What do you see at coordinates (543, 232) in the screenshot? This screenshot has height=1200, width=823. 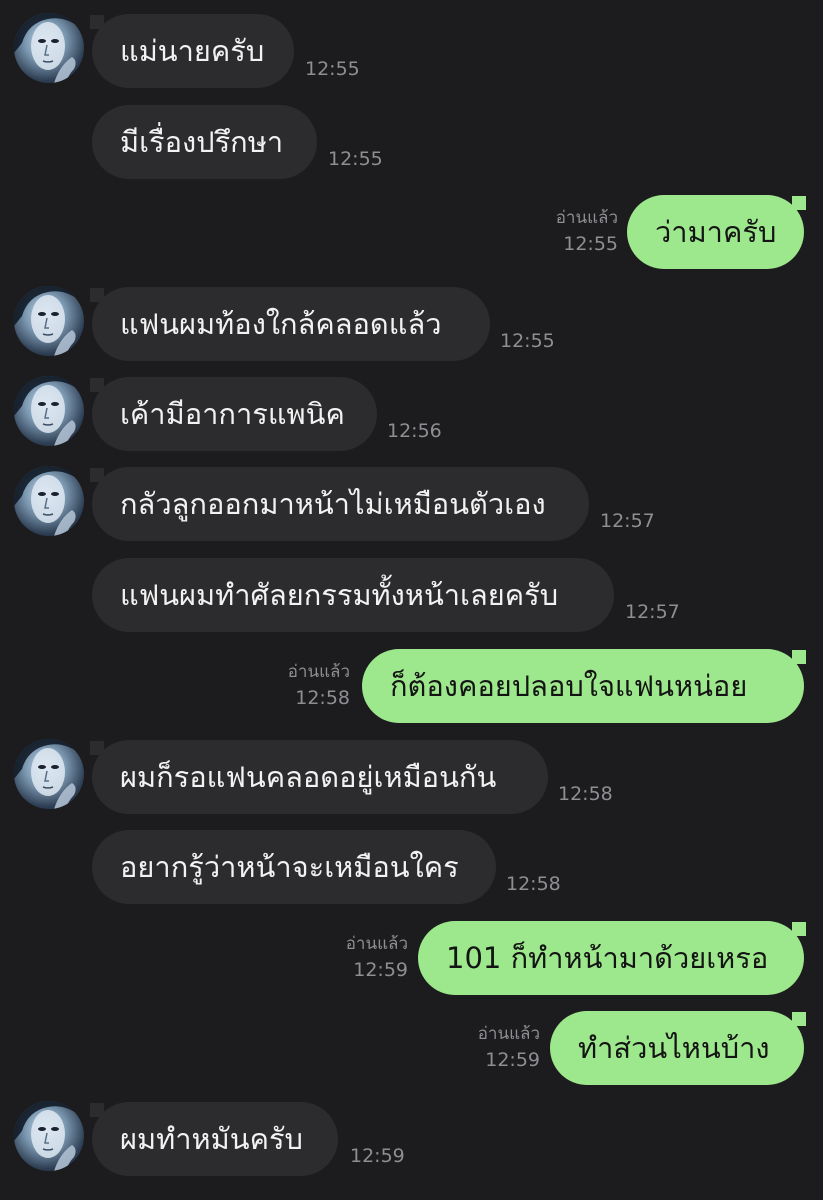 I see `message-meta: อ่านแล้ว 12:55` at bounding box center [543, 232].